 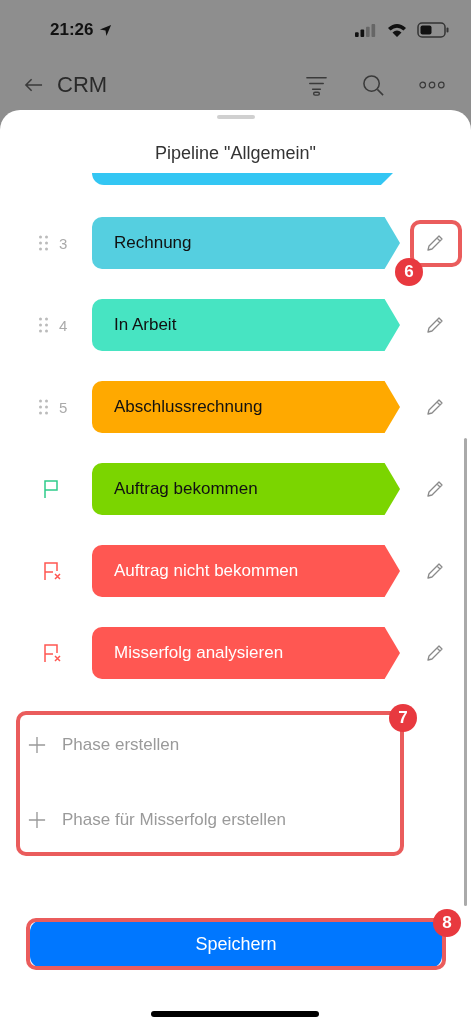 What do you see at coordinates (433, 30) in the screenshot?
I see `battery-icon` at bounding box center [433, 30].